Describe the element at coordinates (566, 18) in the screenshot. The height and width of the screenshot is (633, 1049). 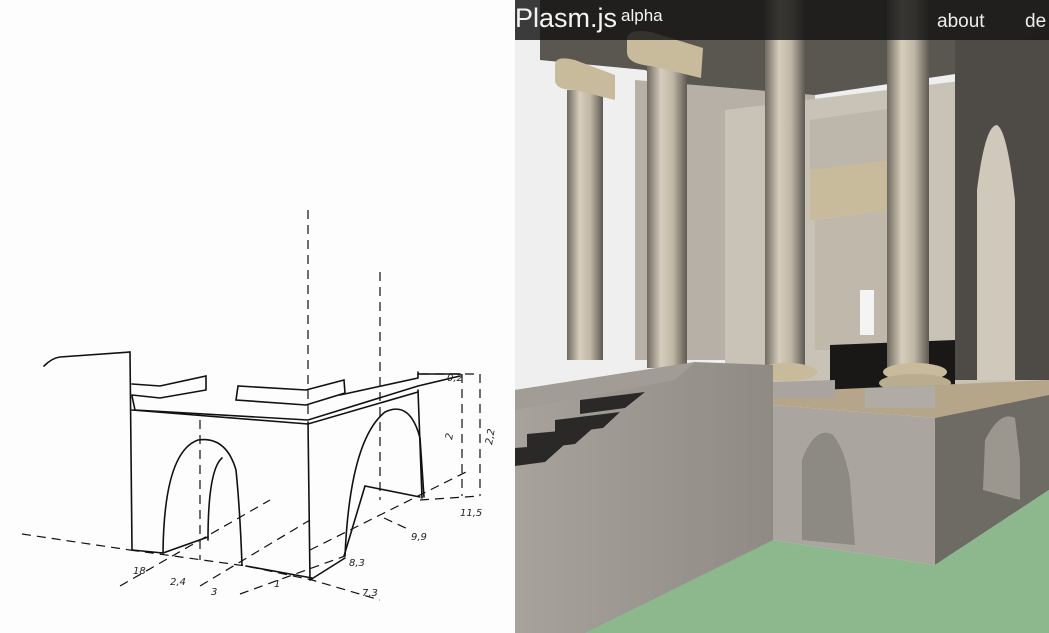
I see `brand-name: Plasm.js` at that location.